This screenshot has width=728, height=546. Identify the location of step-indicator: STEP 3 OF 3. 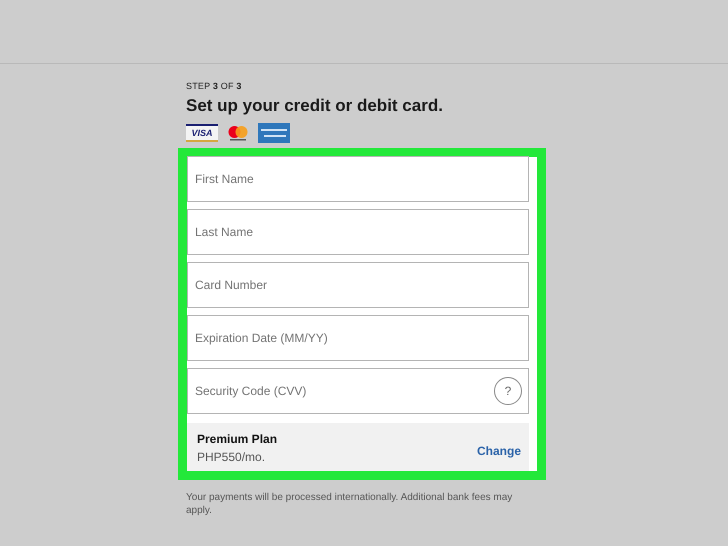
(214, 86).